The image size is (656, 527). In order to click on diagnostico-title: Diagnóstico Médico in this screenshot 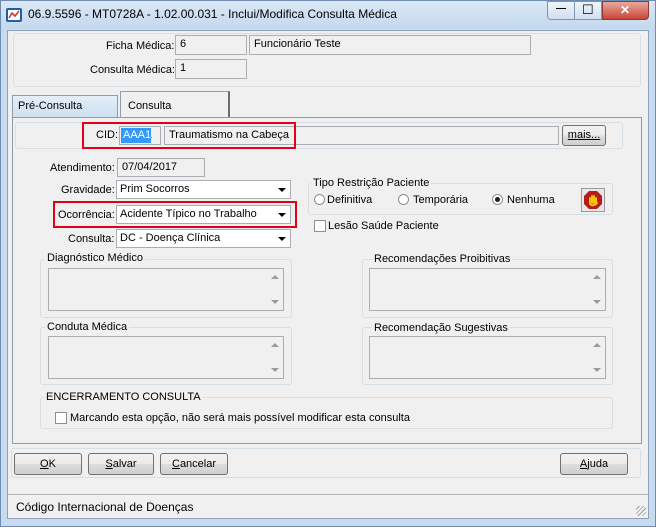, I will do `click(95, 258)`.